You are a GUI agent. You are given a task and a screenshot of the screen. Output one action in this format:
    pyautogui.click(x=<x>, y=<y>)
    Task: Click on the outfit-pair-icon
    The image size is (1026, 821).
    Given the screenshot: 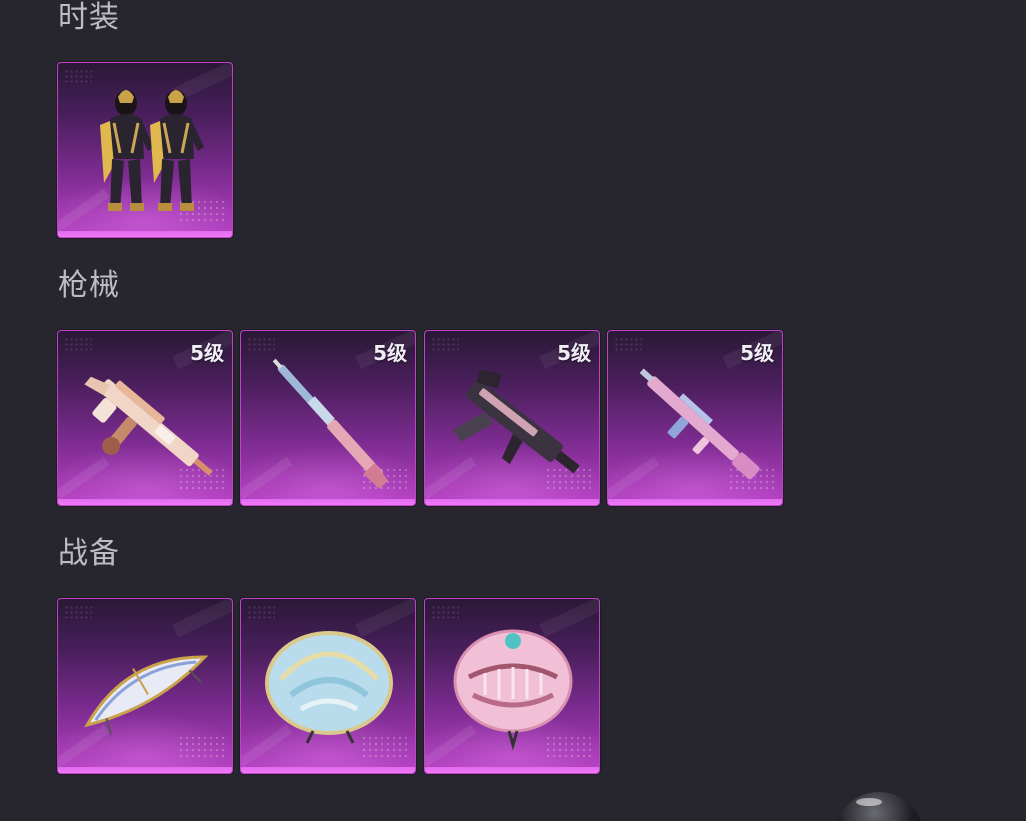 What is the action you would take?
    pyautogui.click(x=152, y=150)
    